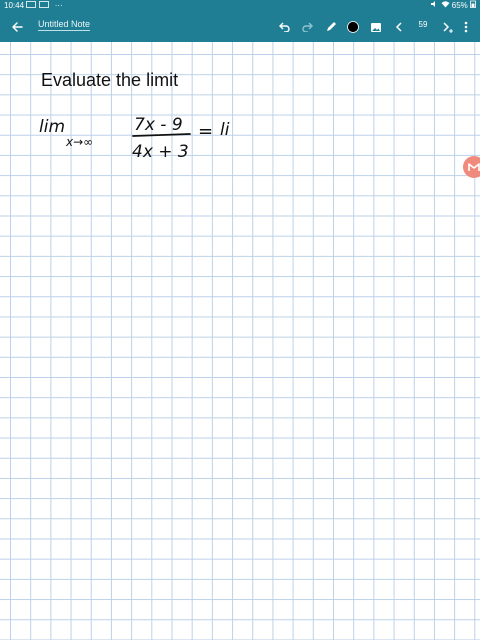 This screenshot has width=480, height=640. I want to click on color-dot-icon, so click(353, 27).